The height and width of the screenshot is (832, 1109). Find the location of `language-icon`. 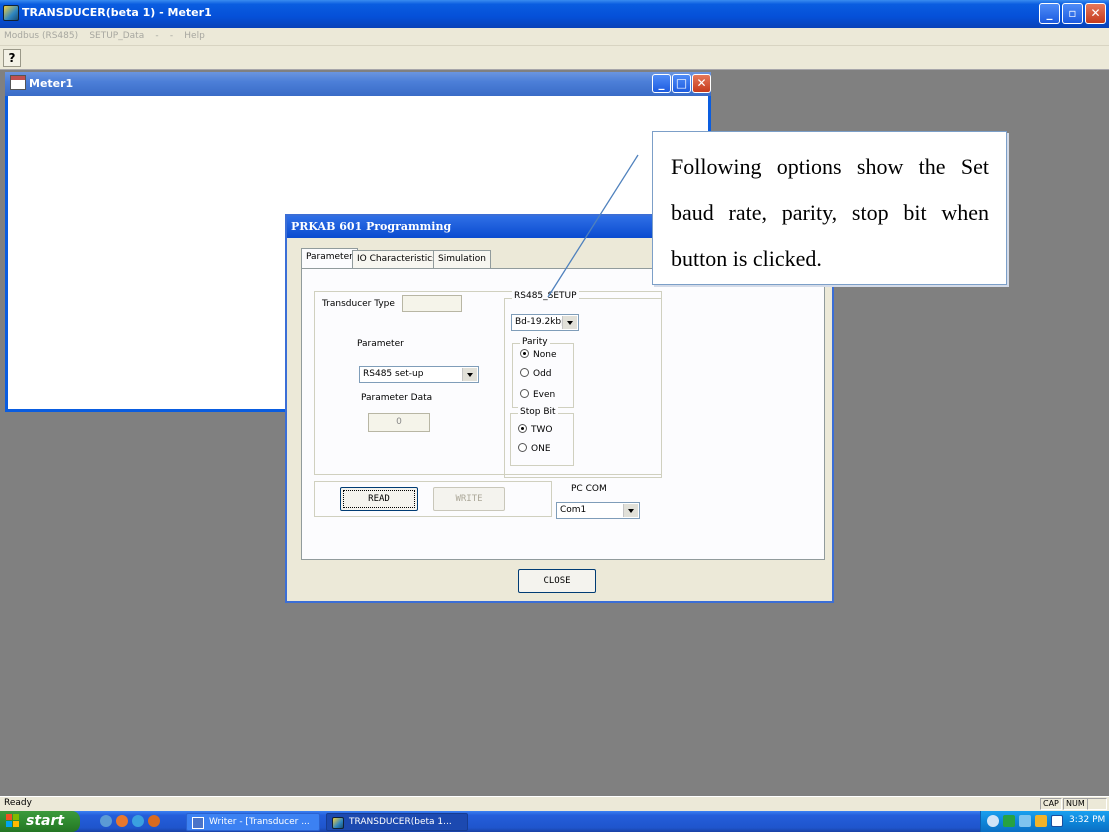

language-icon is located at coordinates (1057, 821).